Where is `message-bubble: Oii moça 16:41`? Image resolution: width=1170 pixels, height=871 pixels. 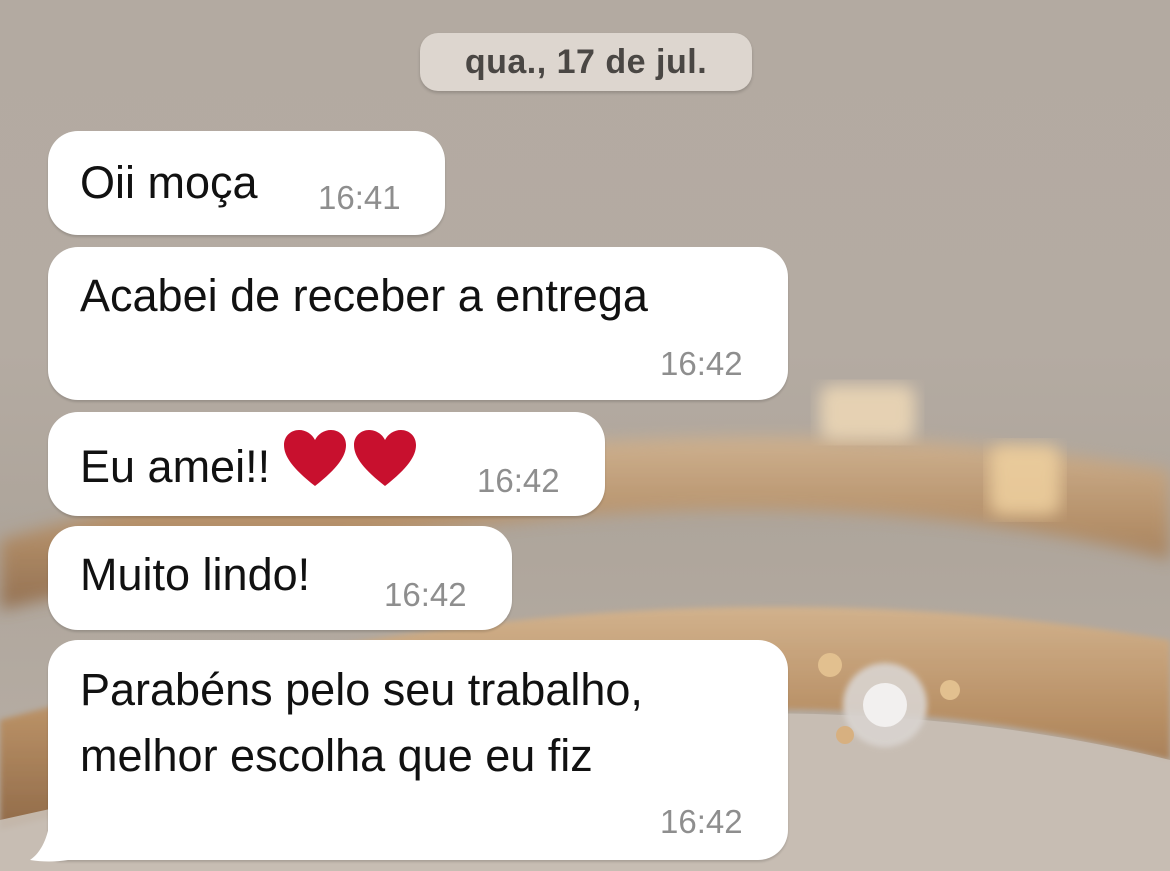
message-bubble: Oii moça 16:41 is located at coordinates (246, 183).